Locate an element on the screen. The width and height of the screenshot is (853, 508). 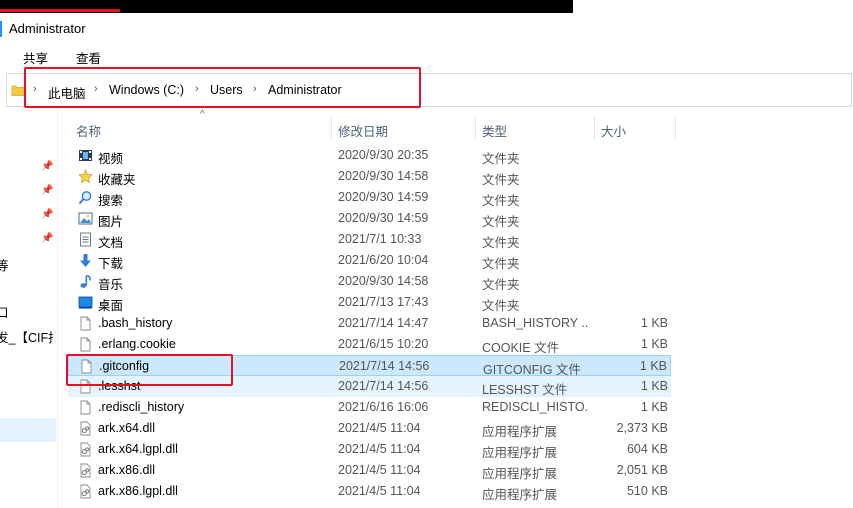
nav-item: 口 is located at coordinates (26, 311).